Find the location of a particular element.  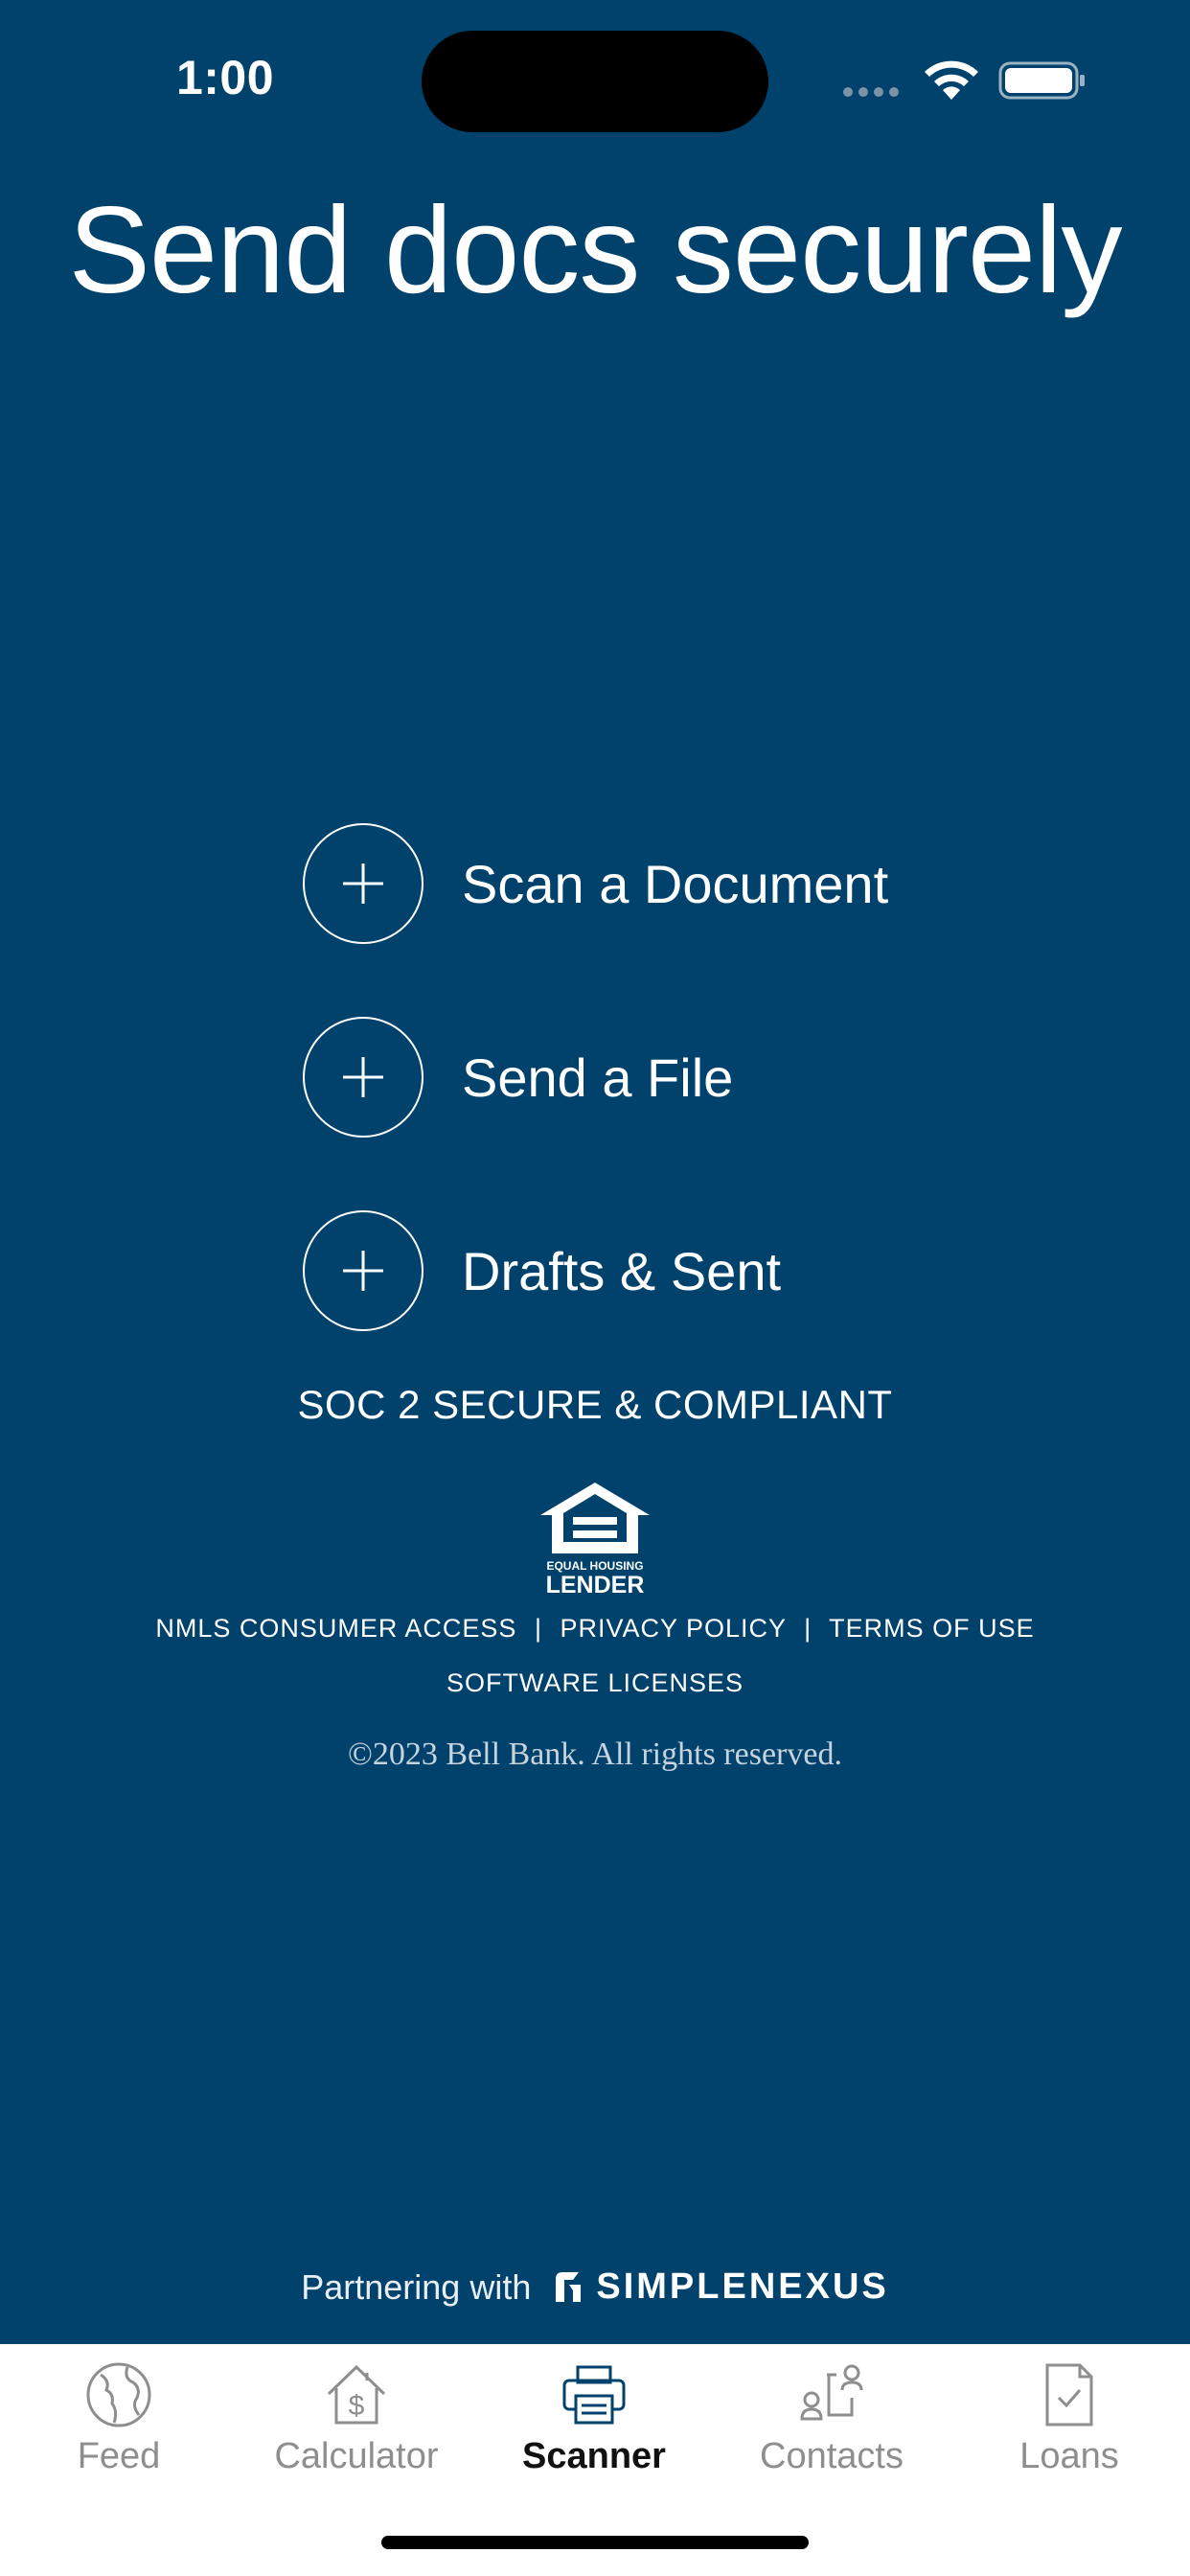

battery-icon is located at coordinates (1041, 80).